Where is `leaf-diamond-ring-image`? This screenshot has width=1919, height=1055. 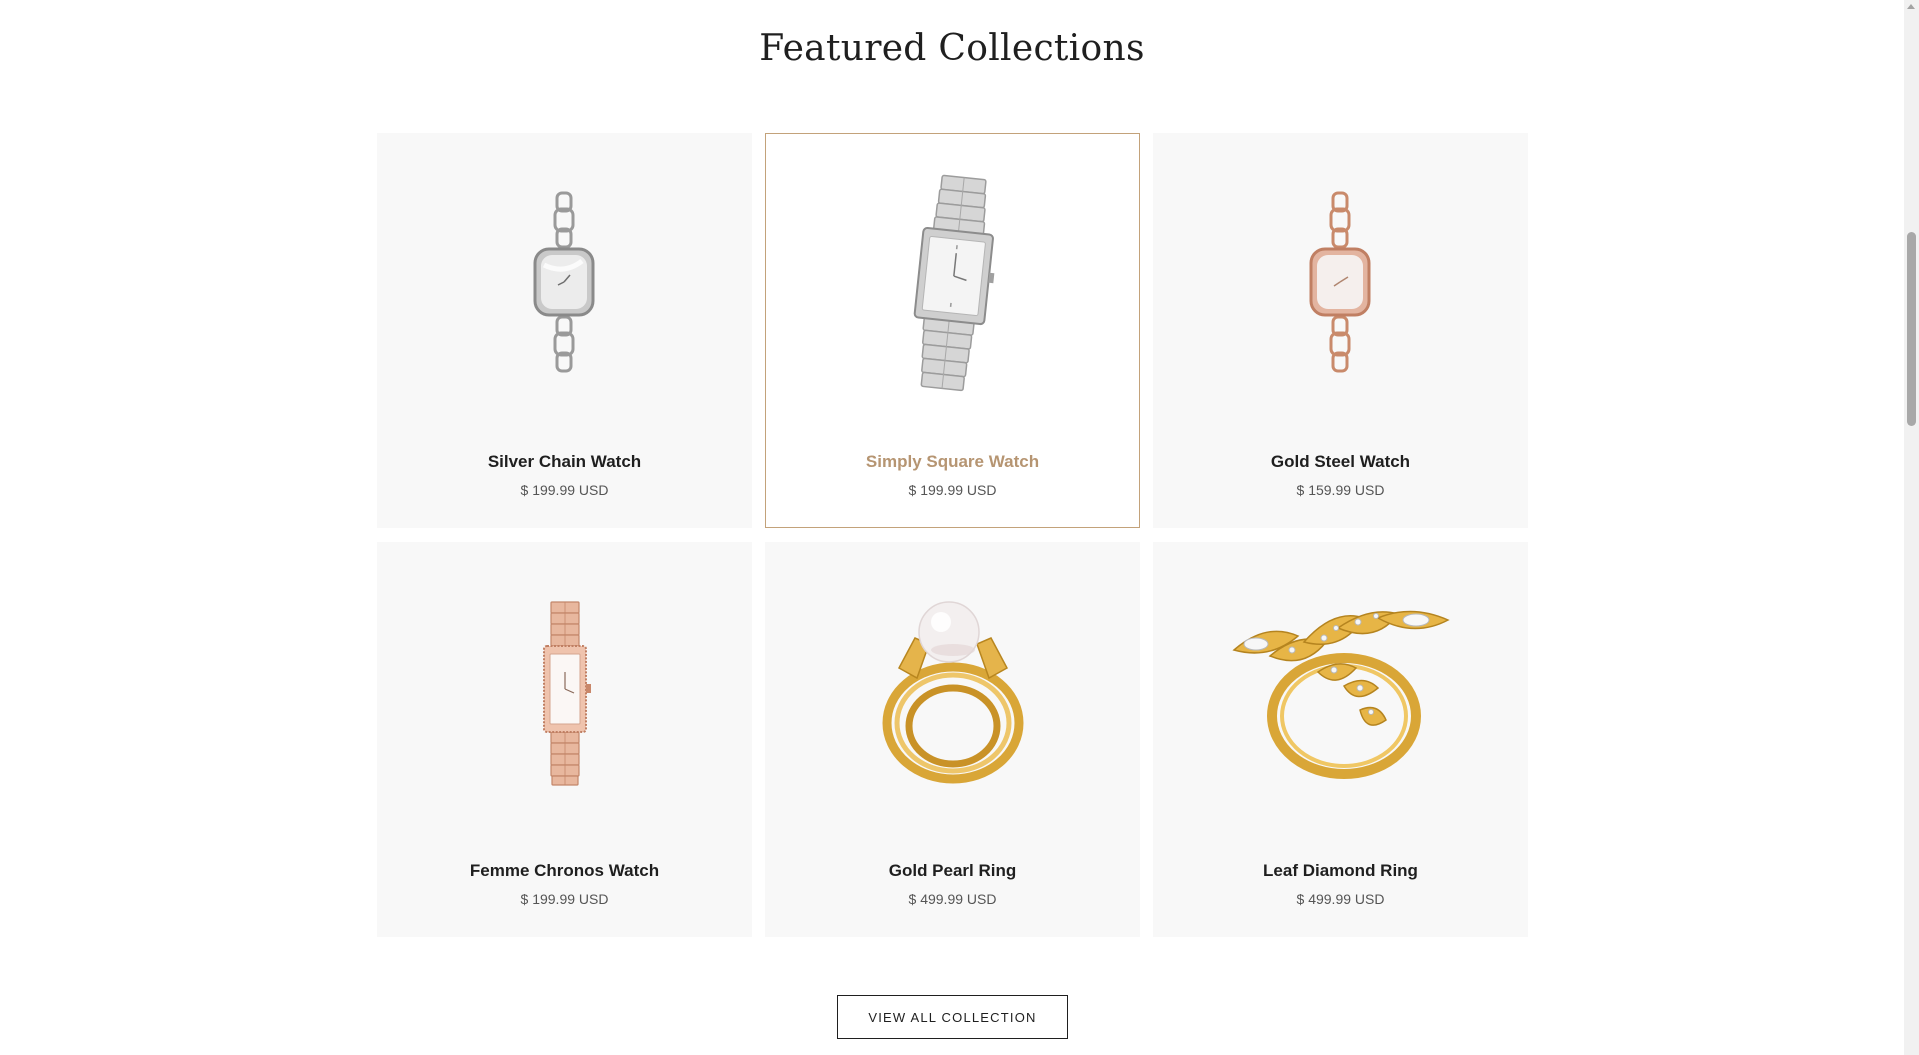
leaf-diamond-ring-image is located at coordinates (1340, 693).